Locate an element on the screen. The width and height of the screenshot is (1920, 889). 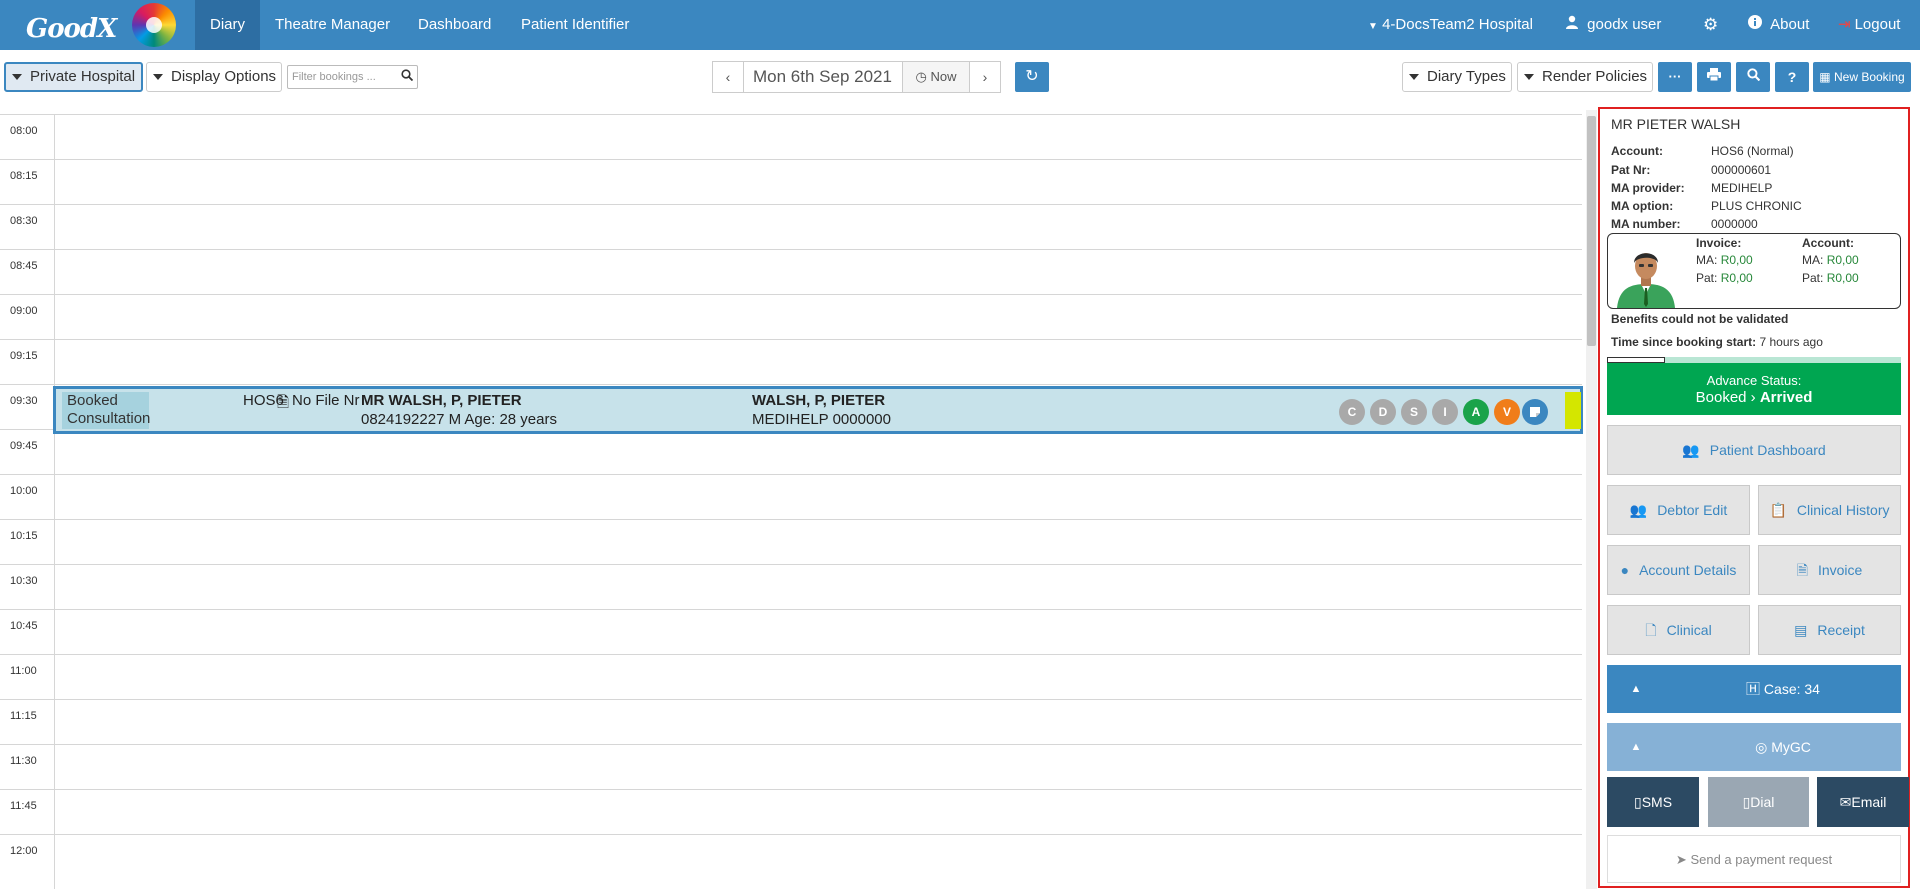
help-button: ? is located at coordinates (1792, 77).